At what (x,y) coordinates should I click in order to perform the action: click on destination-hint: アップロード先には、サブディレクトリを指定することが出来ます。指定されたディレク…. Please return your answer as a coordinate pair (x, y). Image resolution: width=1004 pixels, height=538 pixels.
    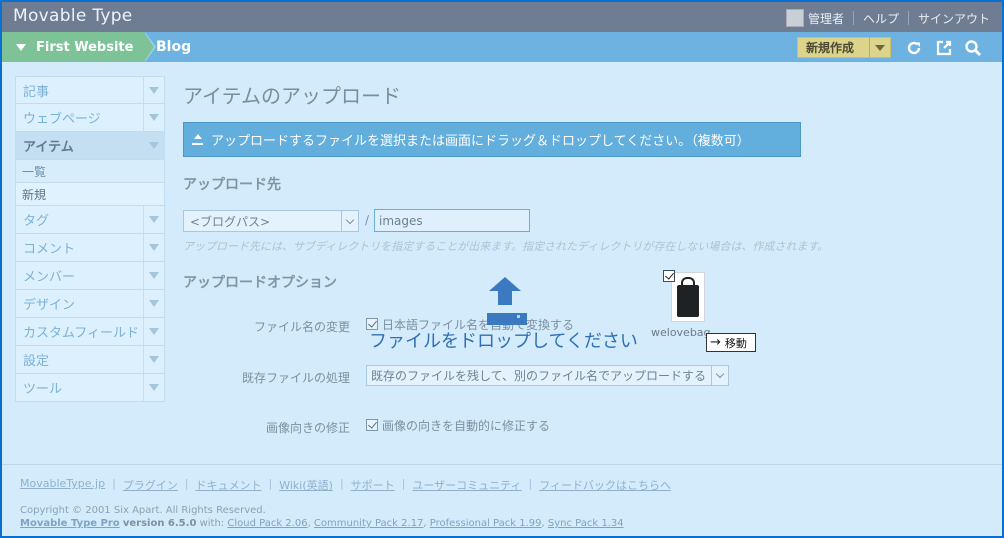
    Looking at the image, I should click on (506, 246).